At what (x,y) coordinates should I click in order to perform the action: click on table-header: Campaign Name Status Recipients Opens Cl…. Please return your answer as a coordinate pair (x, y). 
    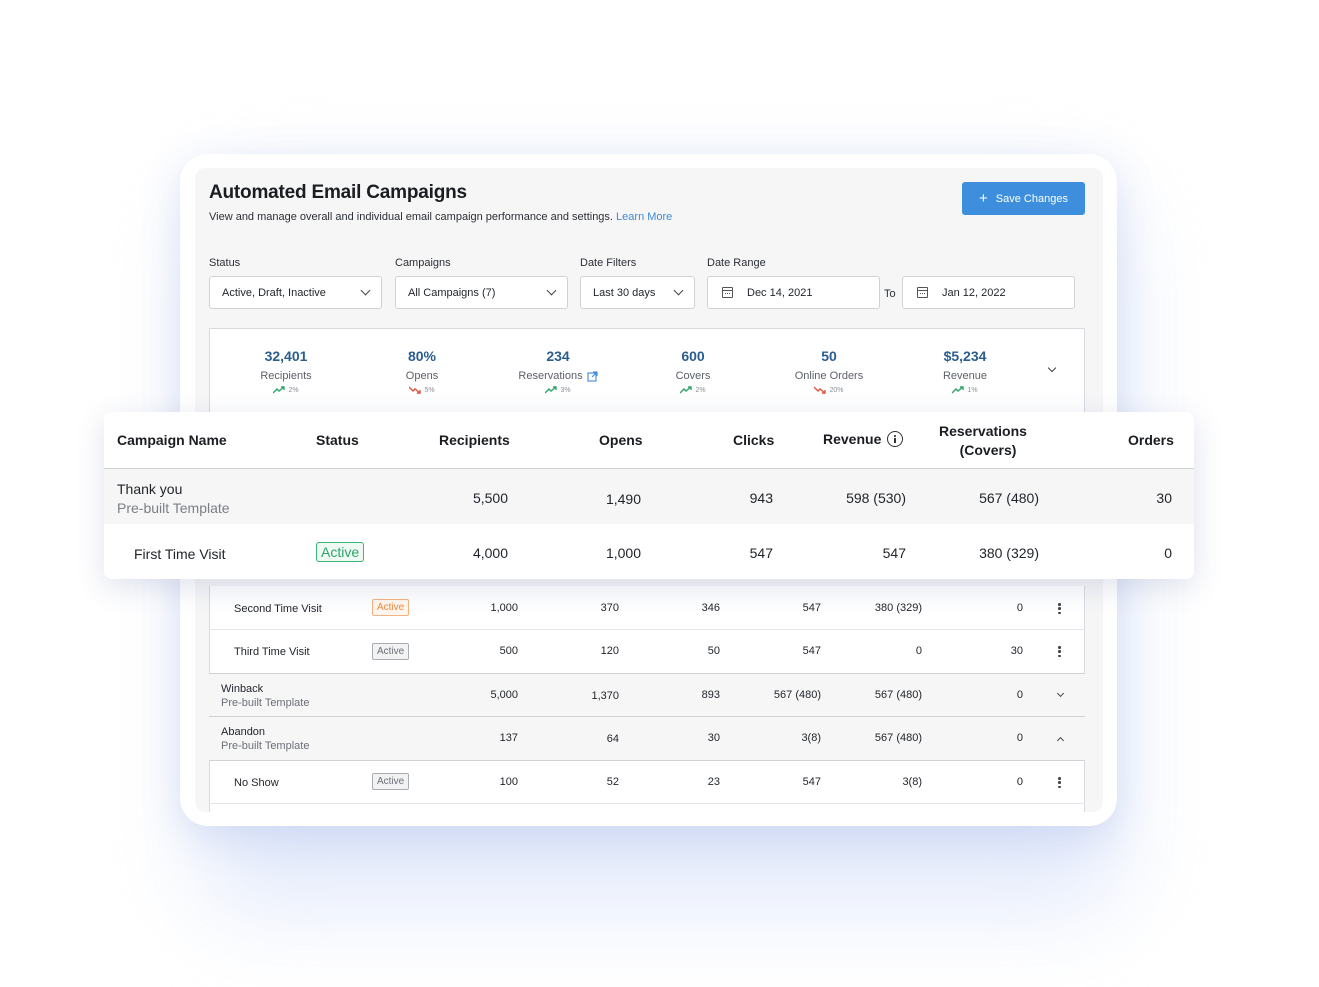
    Looking at the image, I should click on (649, 440).